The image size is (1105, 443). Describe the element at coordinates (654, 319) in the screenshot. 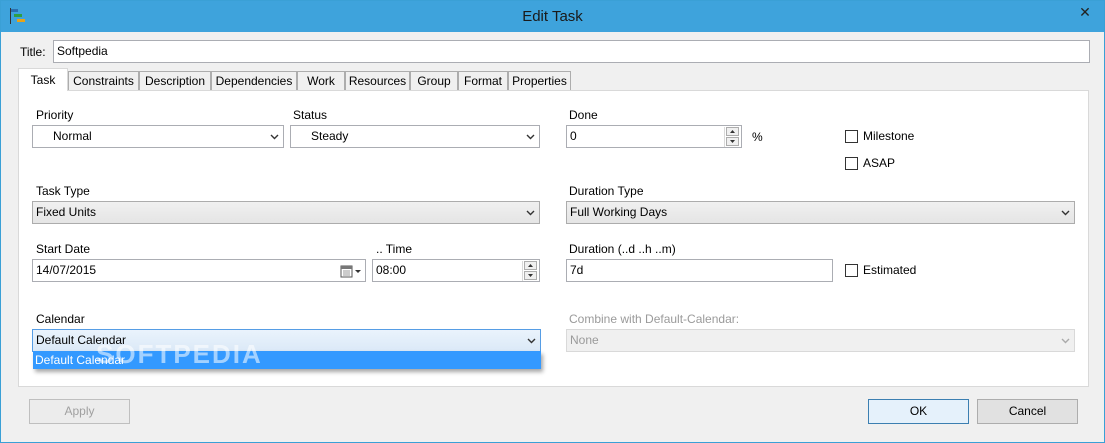

I see `combine-calendar-label: Combine with Default-Calendar:` at that location.